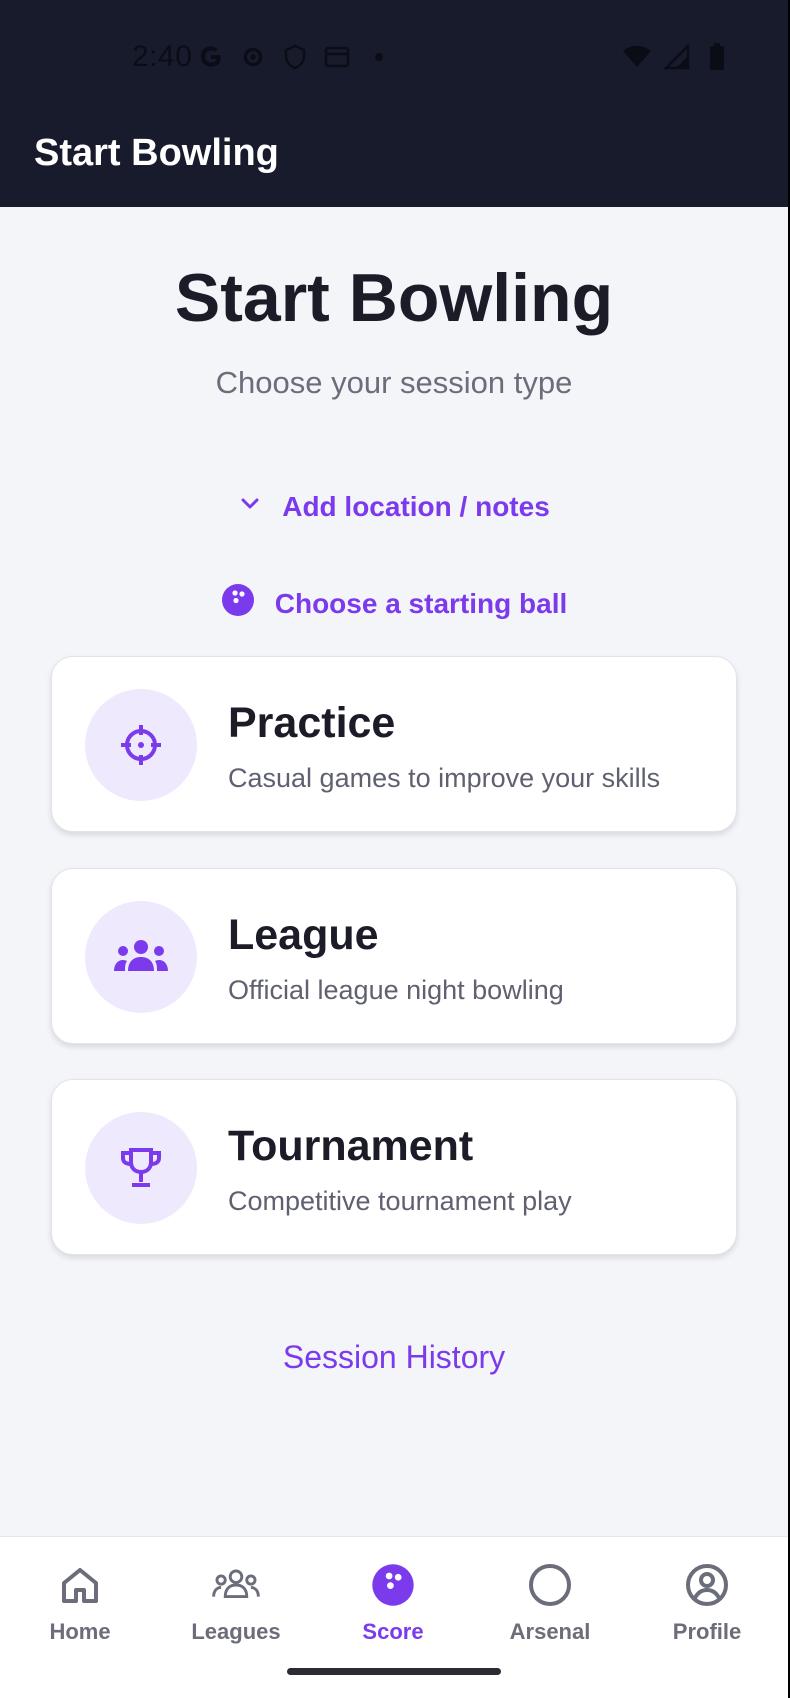 The height and width of the screenshot is (1698, 790). I want to click on home-icon, so click(80, 1585).